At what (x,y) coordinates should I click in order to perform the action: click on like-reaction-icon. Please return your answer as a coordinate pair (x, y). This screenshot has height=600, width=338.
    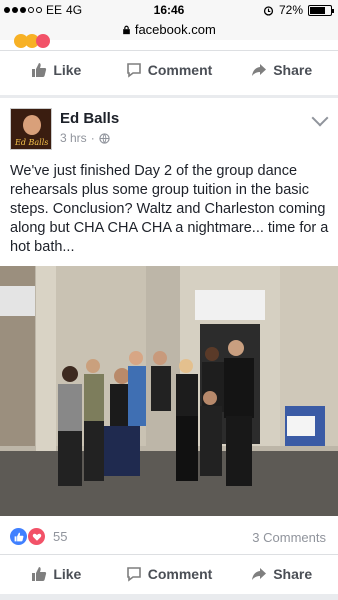
    Looking at the image, I should click on (18, 536).